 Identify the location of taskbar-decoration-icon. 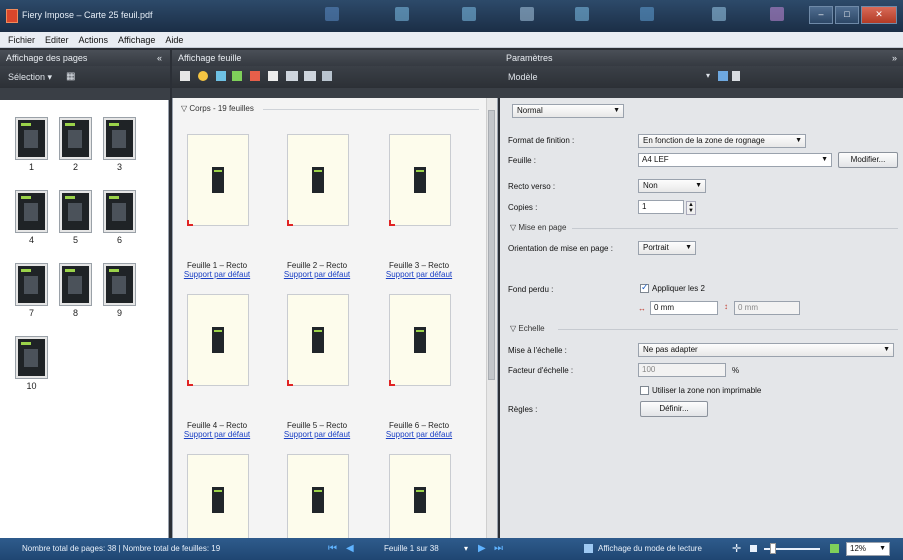
(719, 14).